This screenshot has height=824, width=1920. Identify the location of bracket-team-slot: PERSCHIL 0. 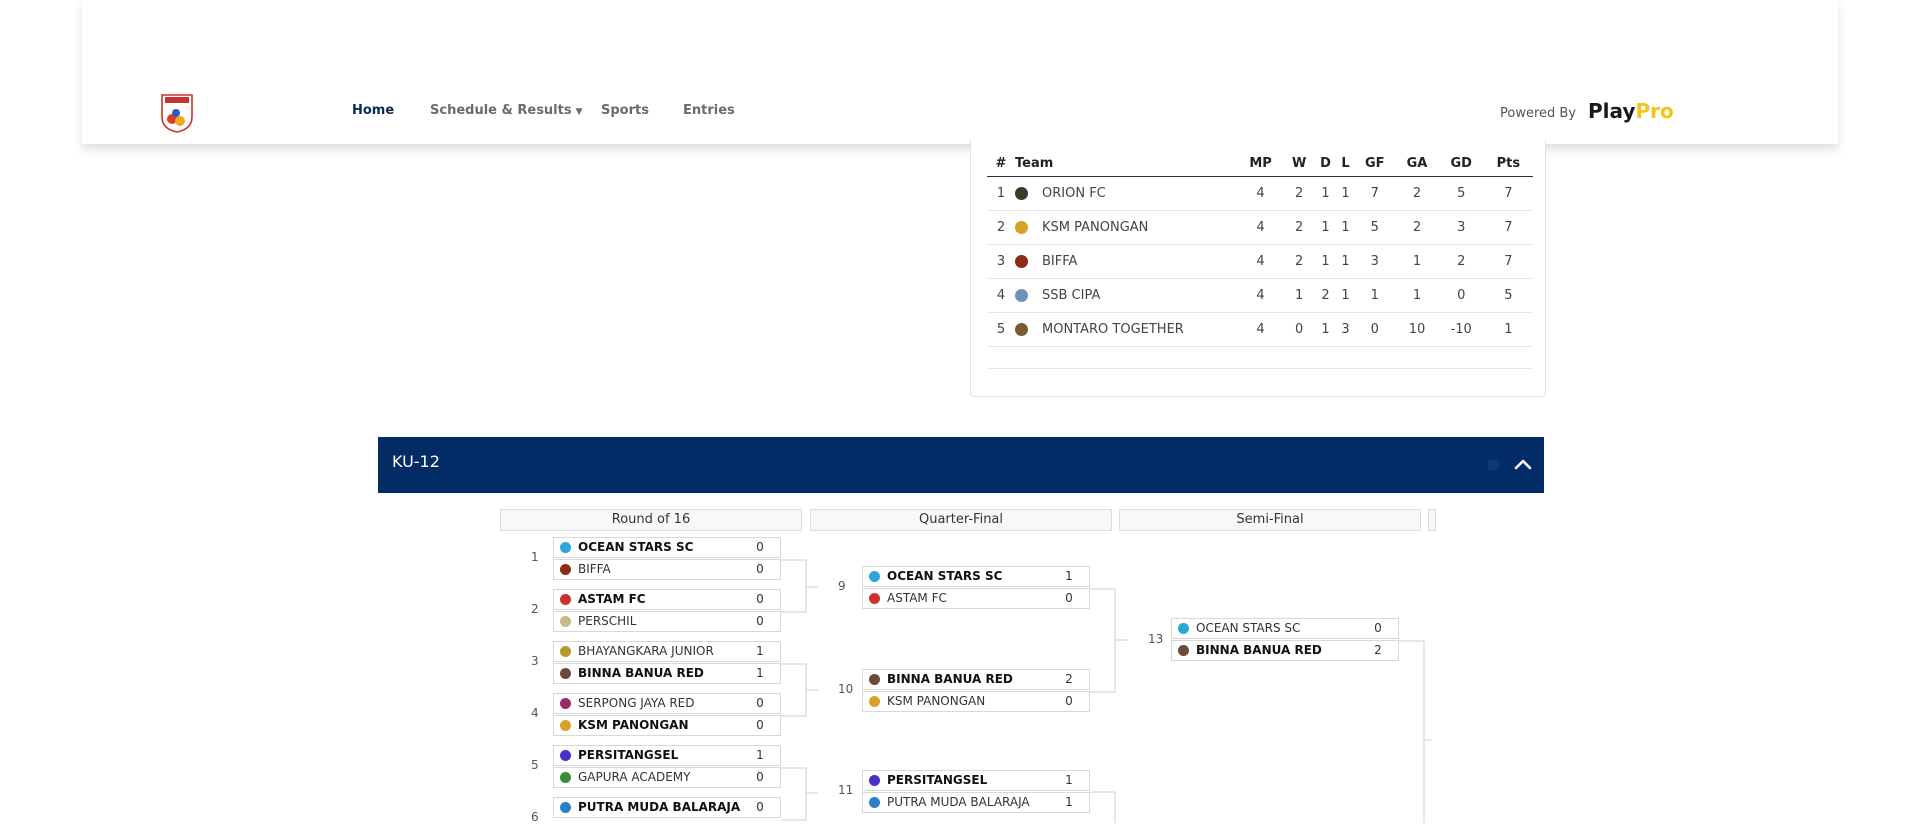
(667, 621).